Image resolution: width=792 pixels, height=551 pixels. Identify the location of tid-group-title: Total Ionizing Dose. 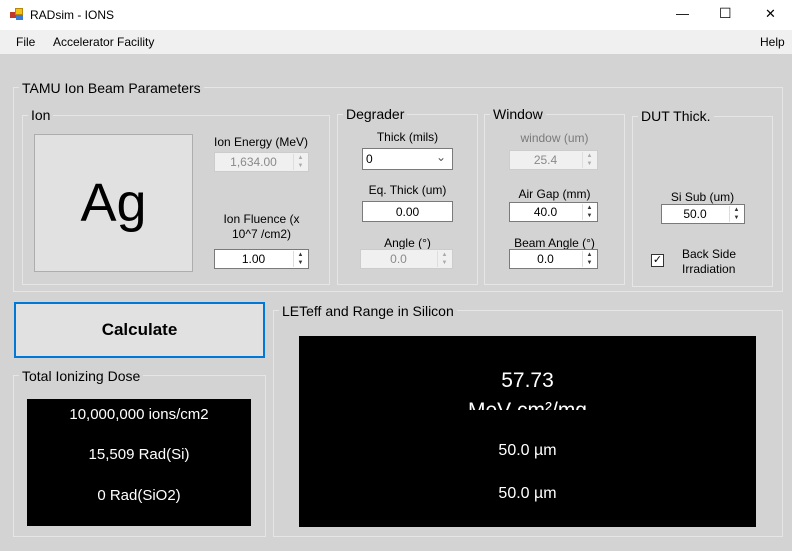
(81, 376).